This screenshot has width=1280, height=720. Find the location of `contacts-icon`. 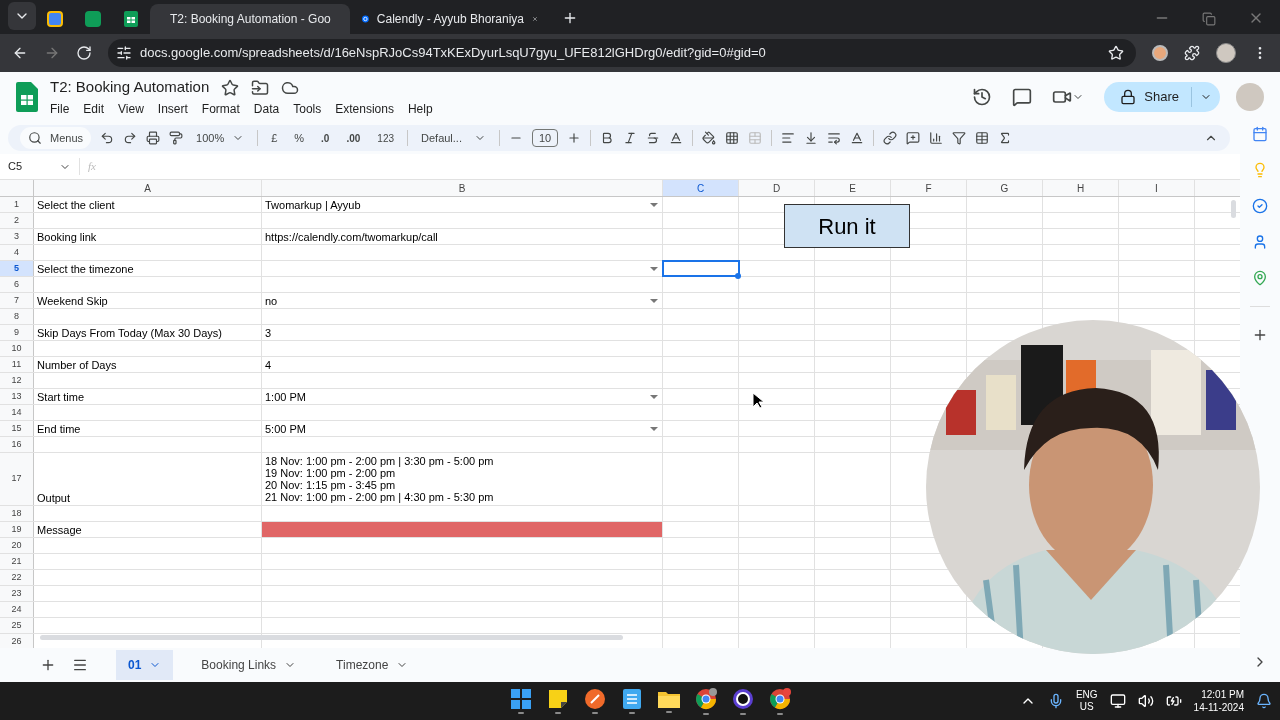

contacts-icon is located at coordinates (1260, 242).